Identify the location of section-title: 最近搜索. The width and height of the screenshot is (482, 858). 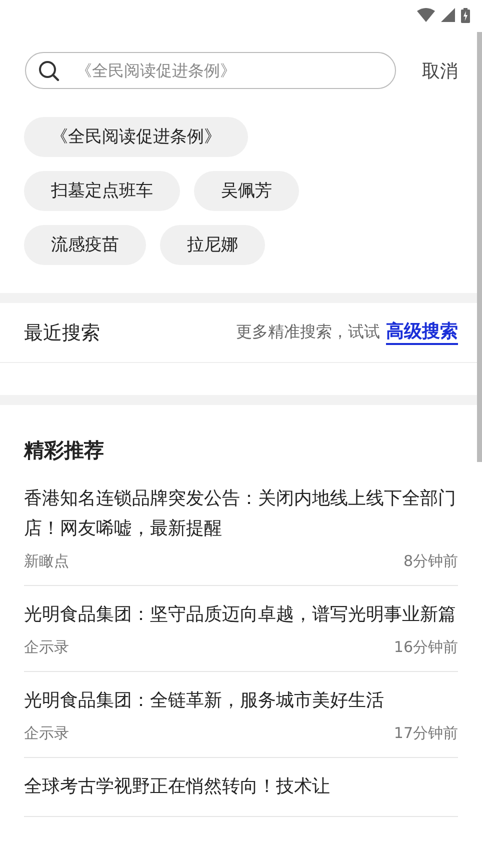
(62, 333).